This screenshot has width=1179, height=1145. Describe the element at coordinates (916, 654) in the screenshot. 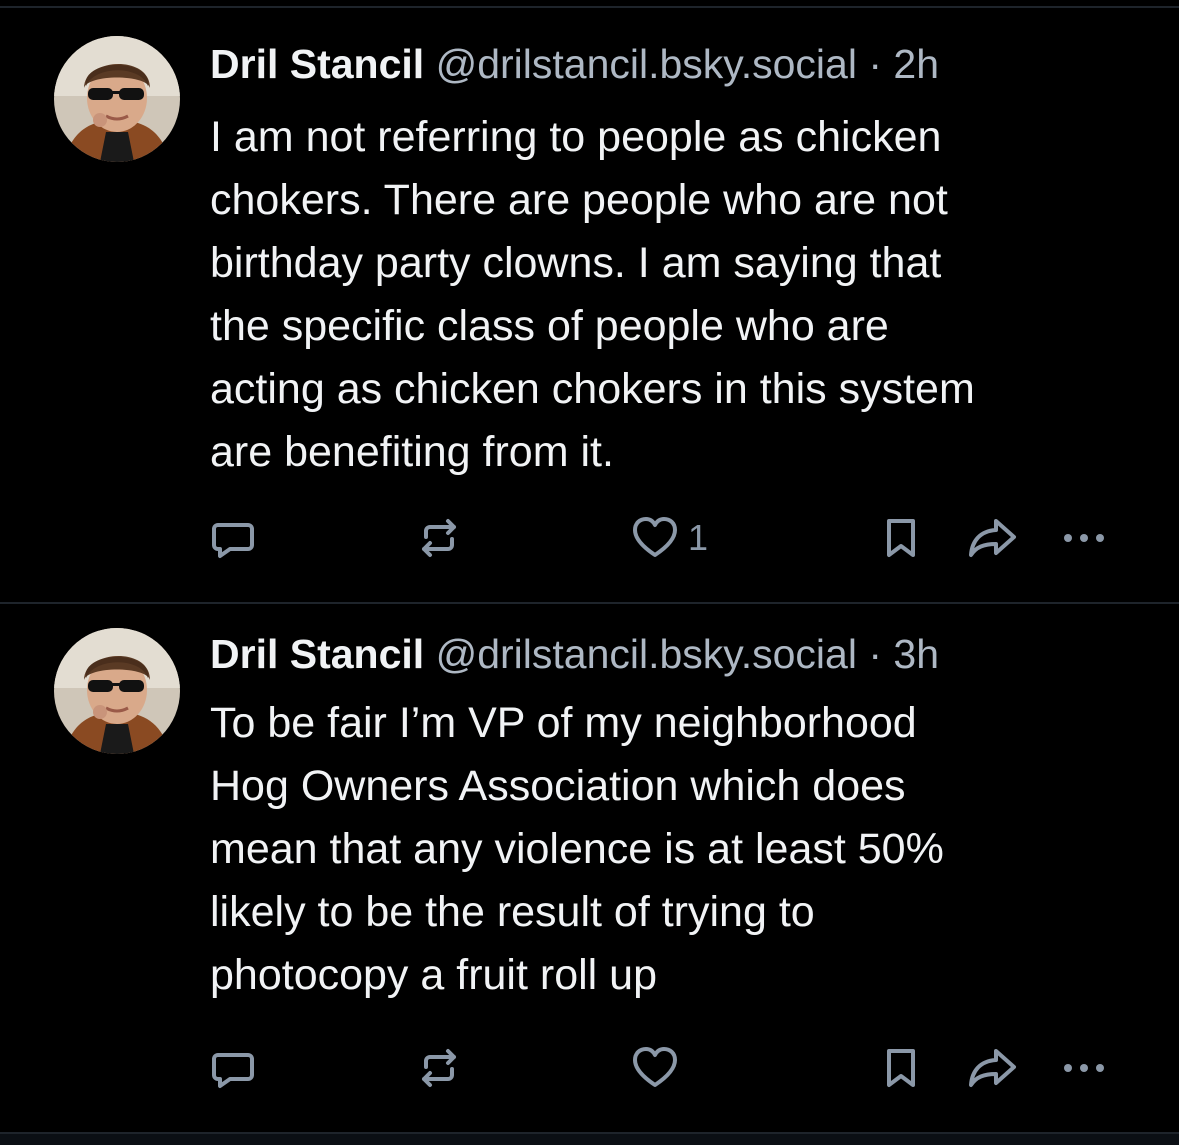

I see `timestamp: 3h` at that location.